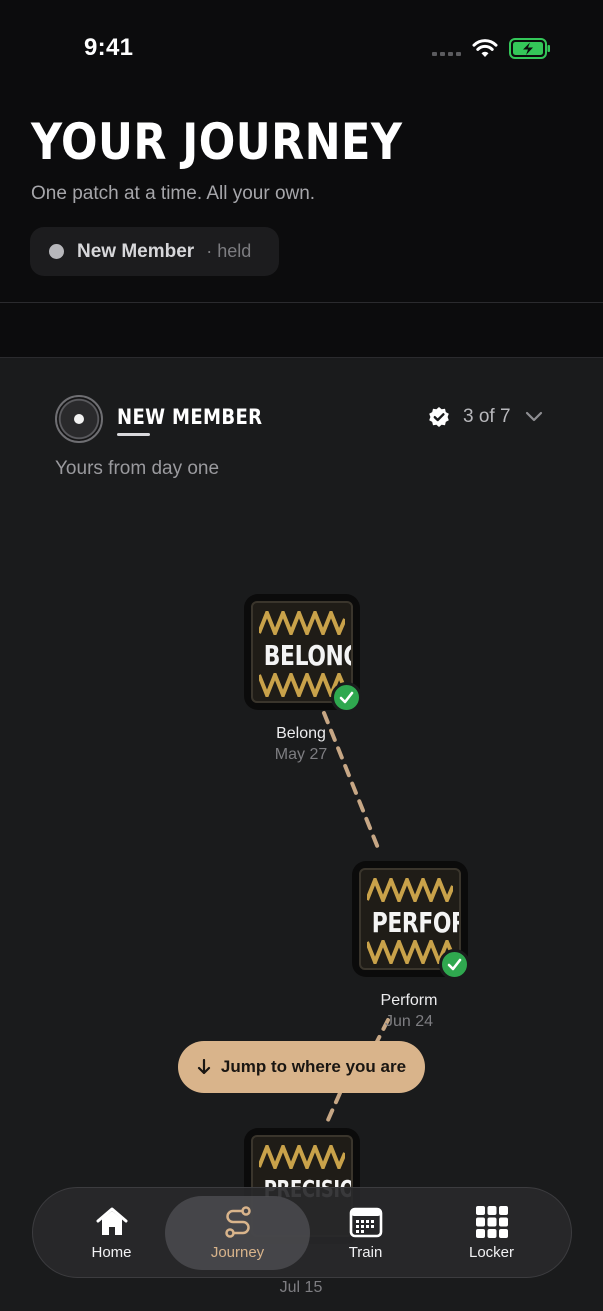 Image resolution: width=603 pixels, height=1311 pixels. I want to click on tab-home: Home, so click(111, 1233).